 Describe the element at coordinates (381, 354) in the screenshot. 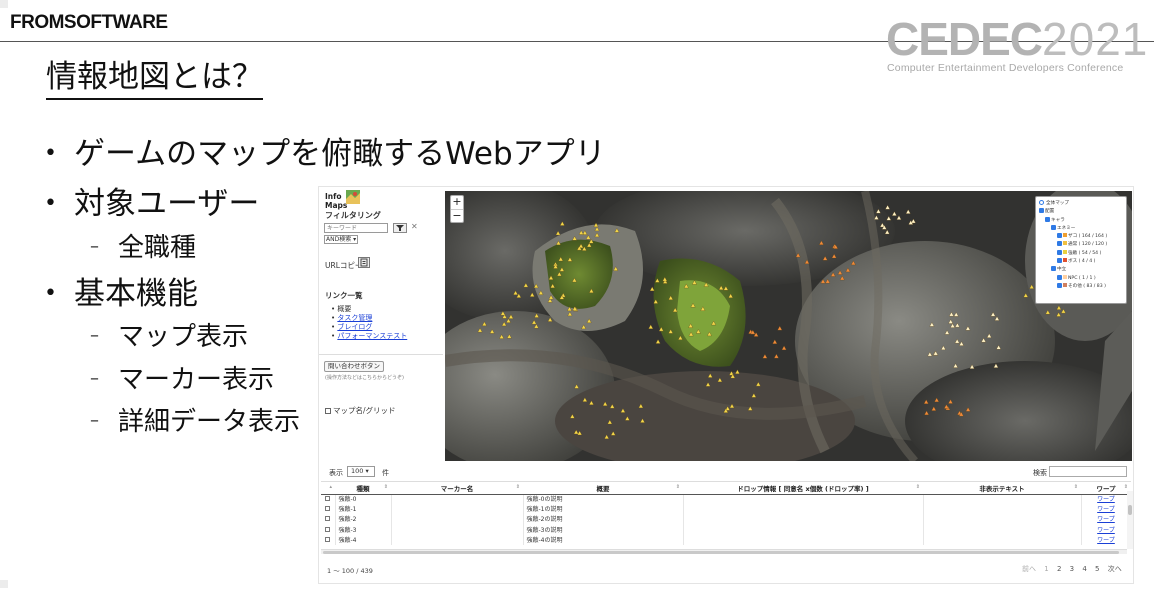

I see `sidebar-divider` at that location.